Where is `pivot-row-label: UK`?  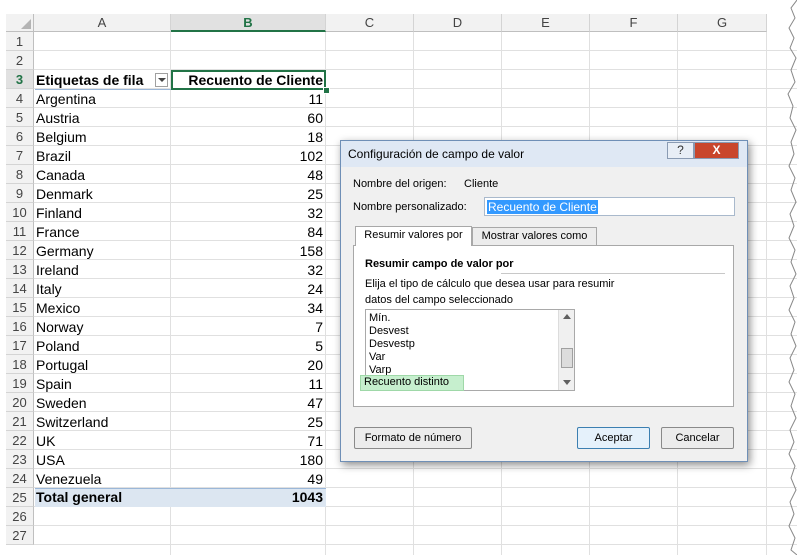
pivot-row-label: UK is located at coordinates (103, 441).